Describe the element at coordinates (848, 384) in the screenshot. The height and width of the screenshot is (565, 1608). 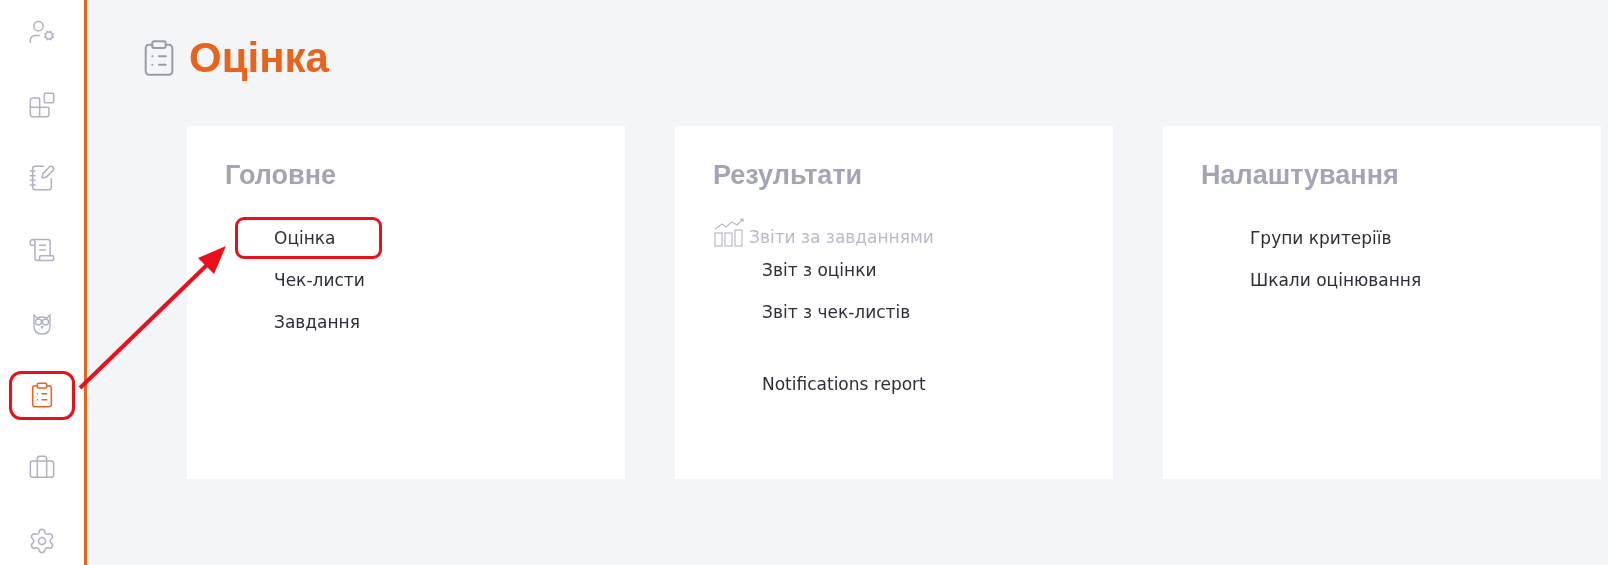
I see `menu-link: Notifications report` at that location.